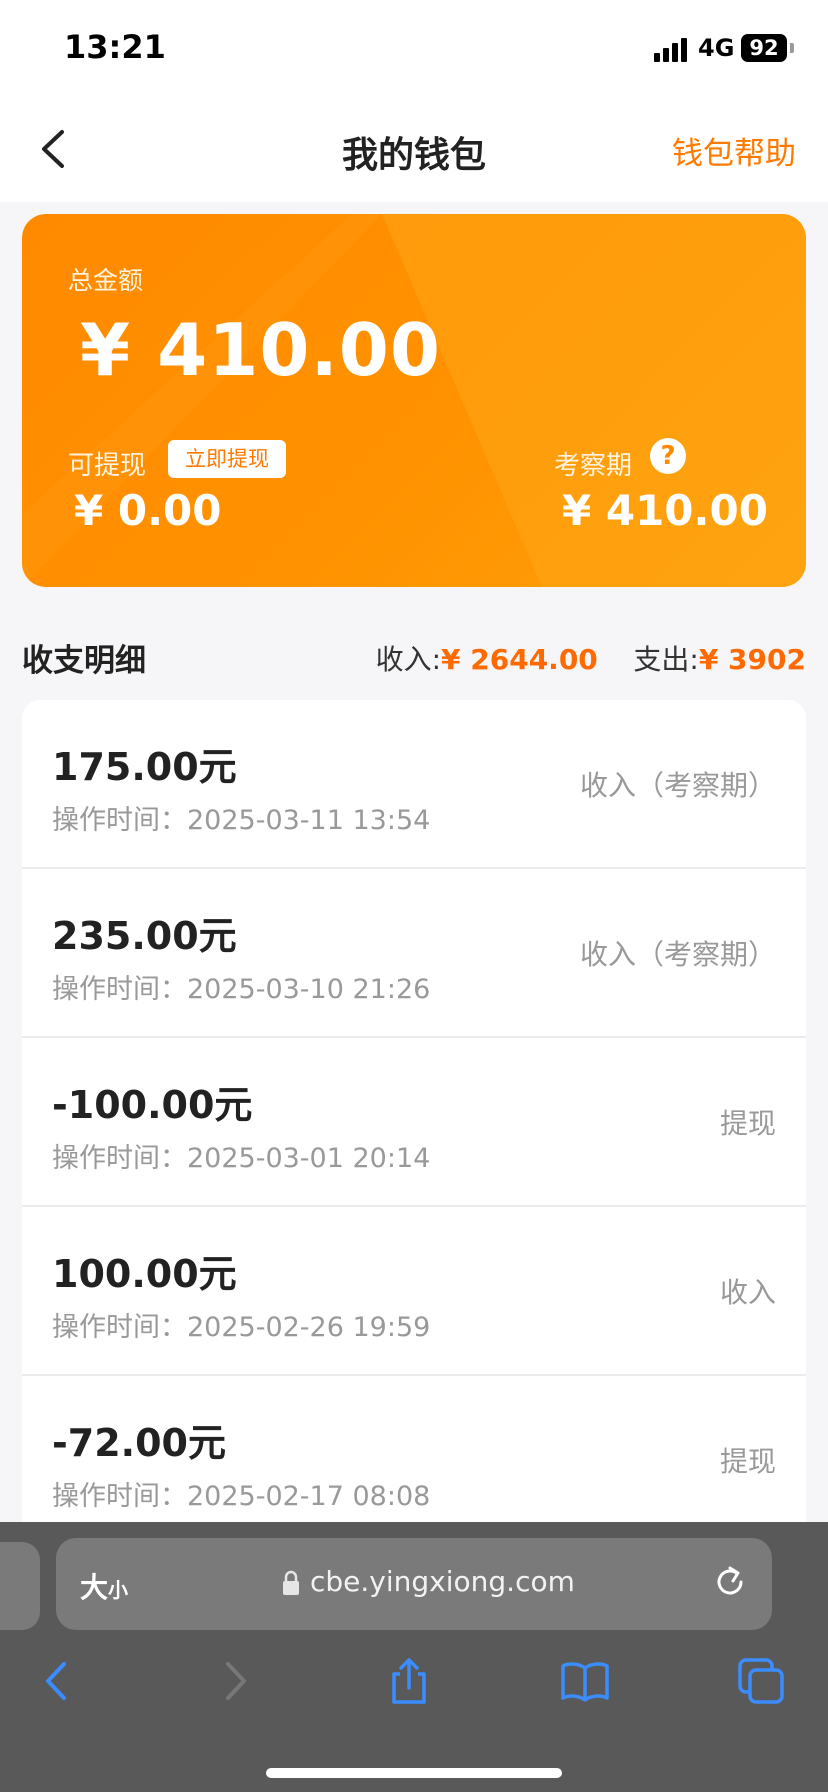 The width and height of the screenshot is (828, 1792). I want to click on battery-tip, so click(792, 48).